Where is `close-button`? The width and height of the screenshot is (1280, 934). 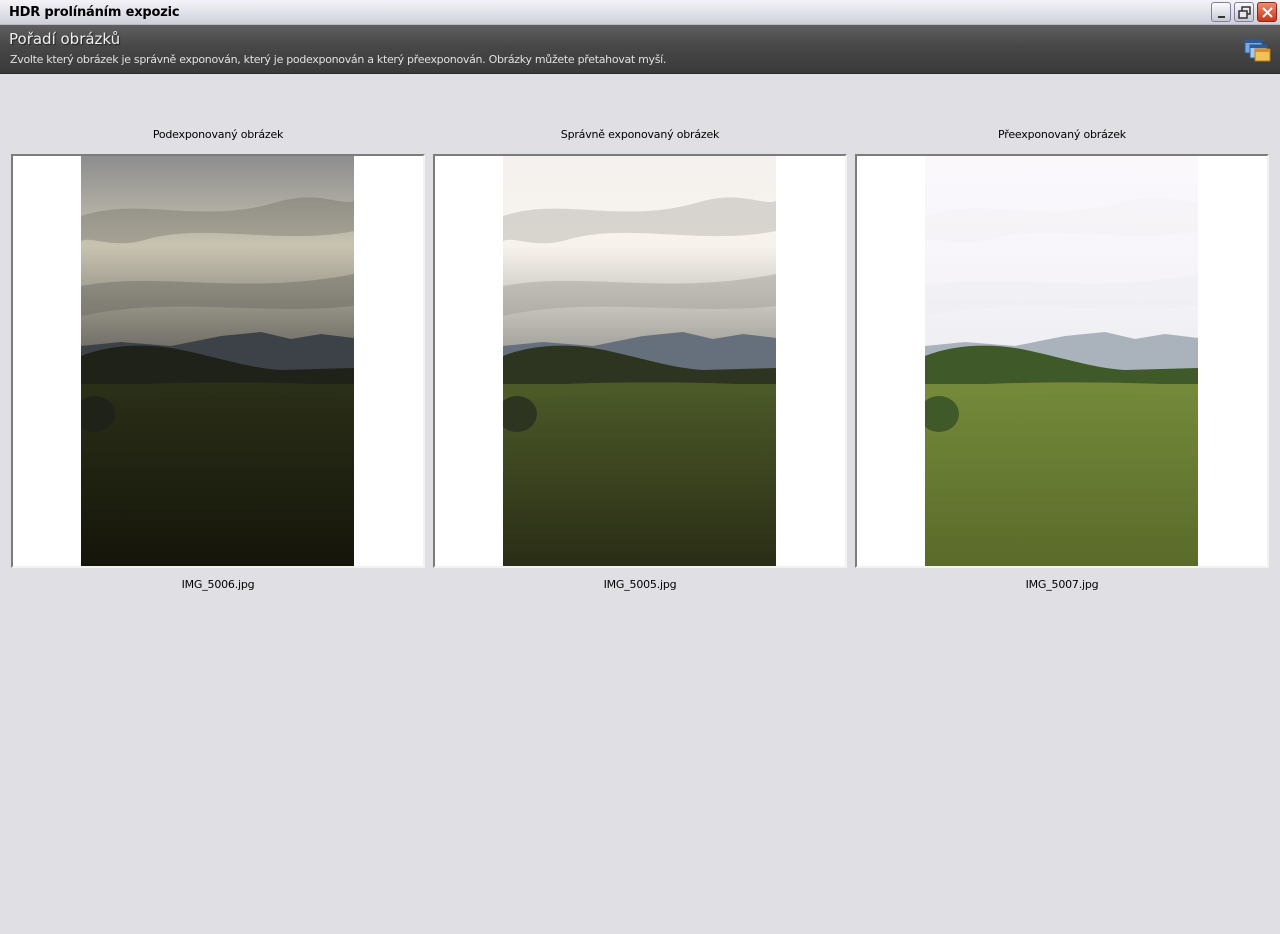
close-button is located at coordinates (1267, 12).